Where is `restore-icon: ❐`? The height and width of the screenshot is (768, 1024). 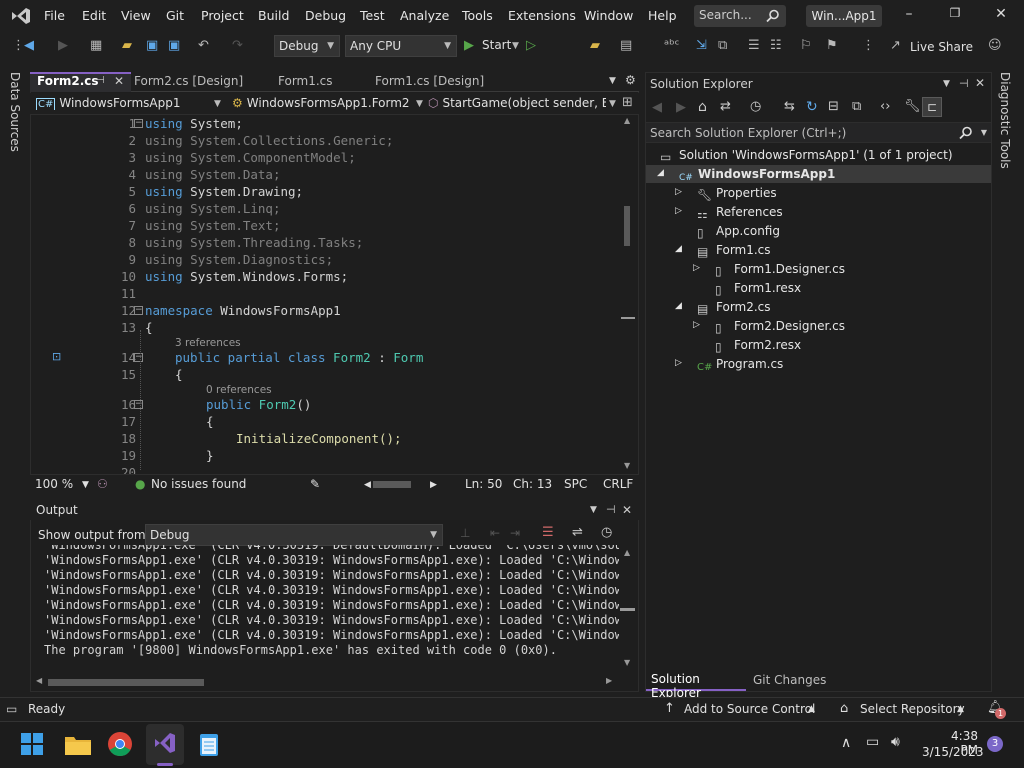
restore-icon: ❐ is located at coordinates (955, 13).